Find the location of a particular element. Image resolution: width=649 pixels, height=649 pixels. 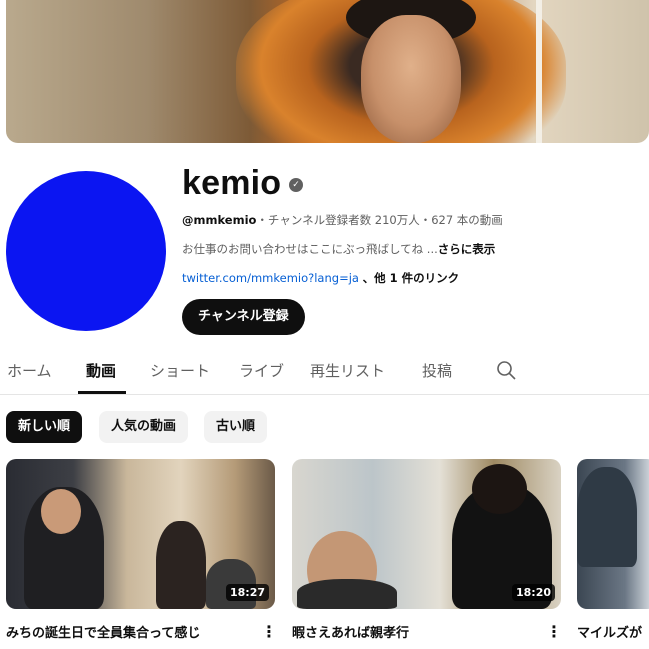

channel-avatar is located at coordinates (86, 251).